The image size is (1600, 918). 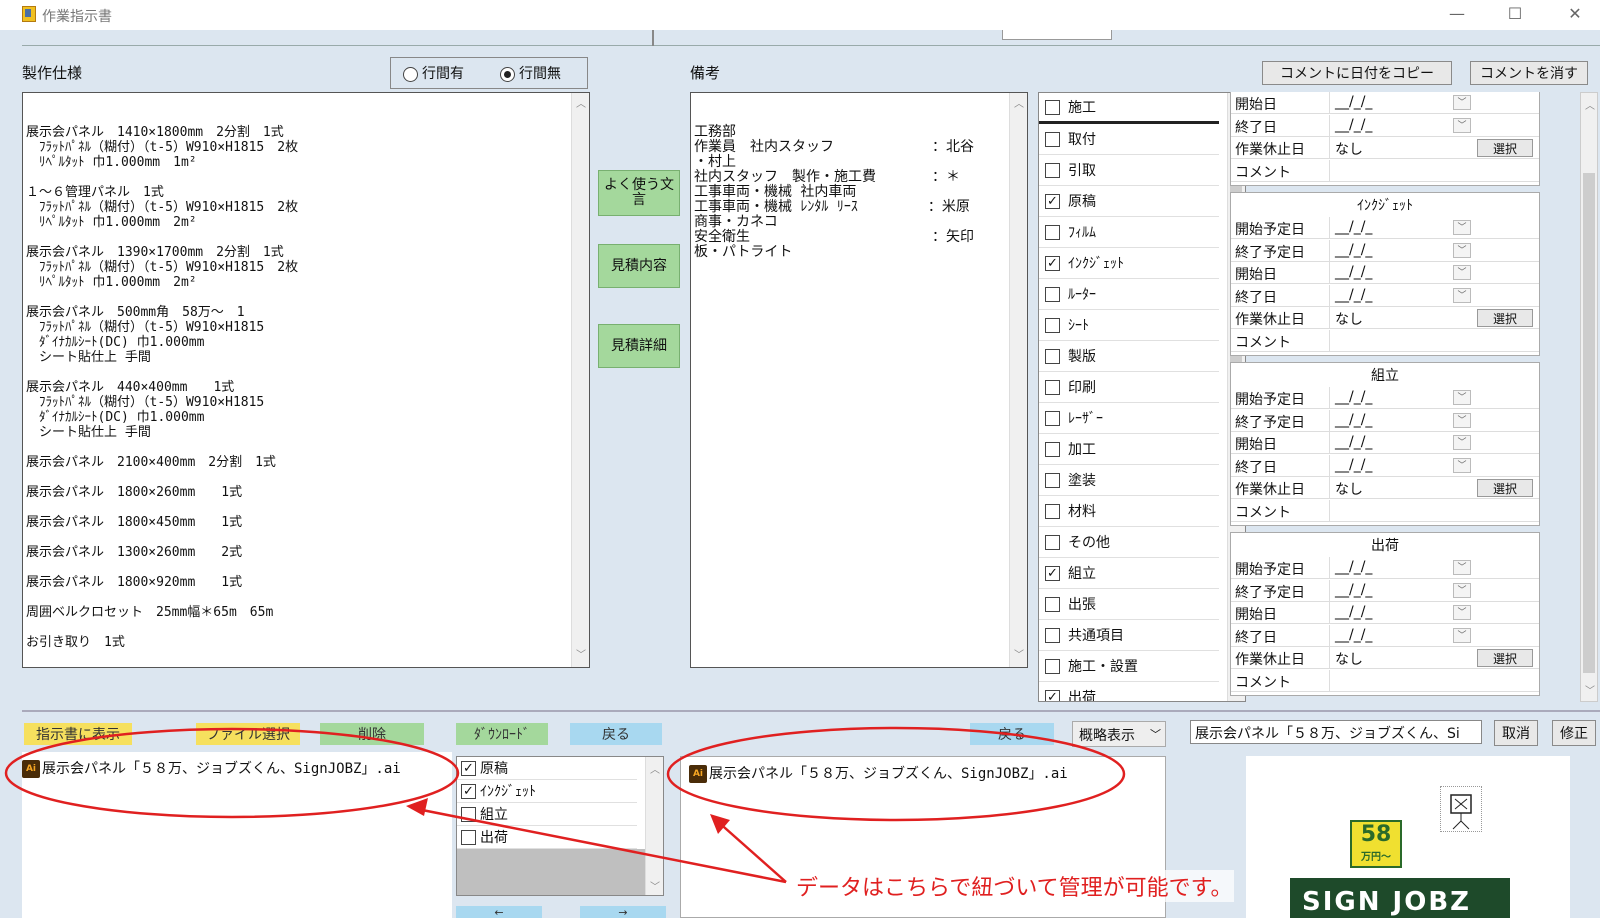 I want to click on arrow-line-left, so click(x=599, y=845).